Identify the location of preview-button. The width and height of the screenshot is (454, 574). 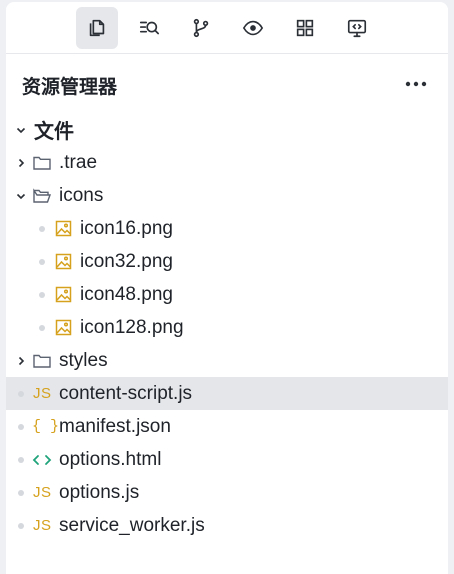
(253, 28).